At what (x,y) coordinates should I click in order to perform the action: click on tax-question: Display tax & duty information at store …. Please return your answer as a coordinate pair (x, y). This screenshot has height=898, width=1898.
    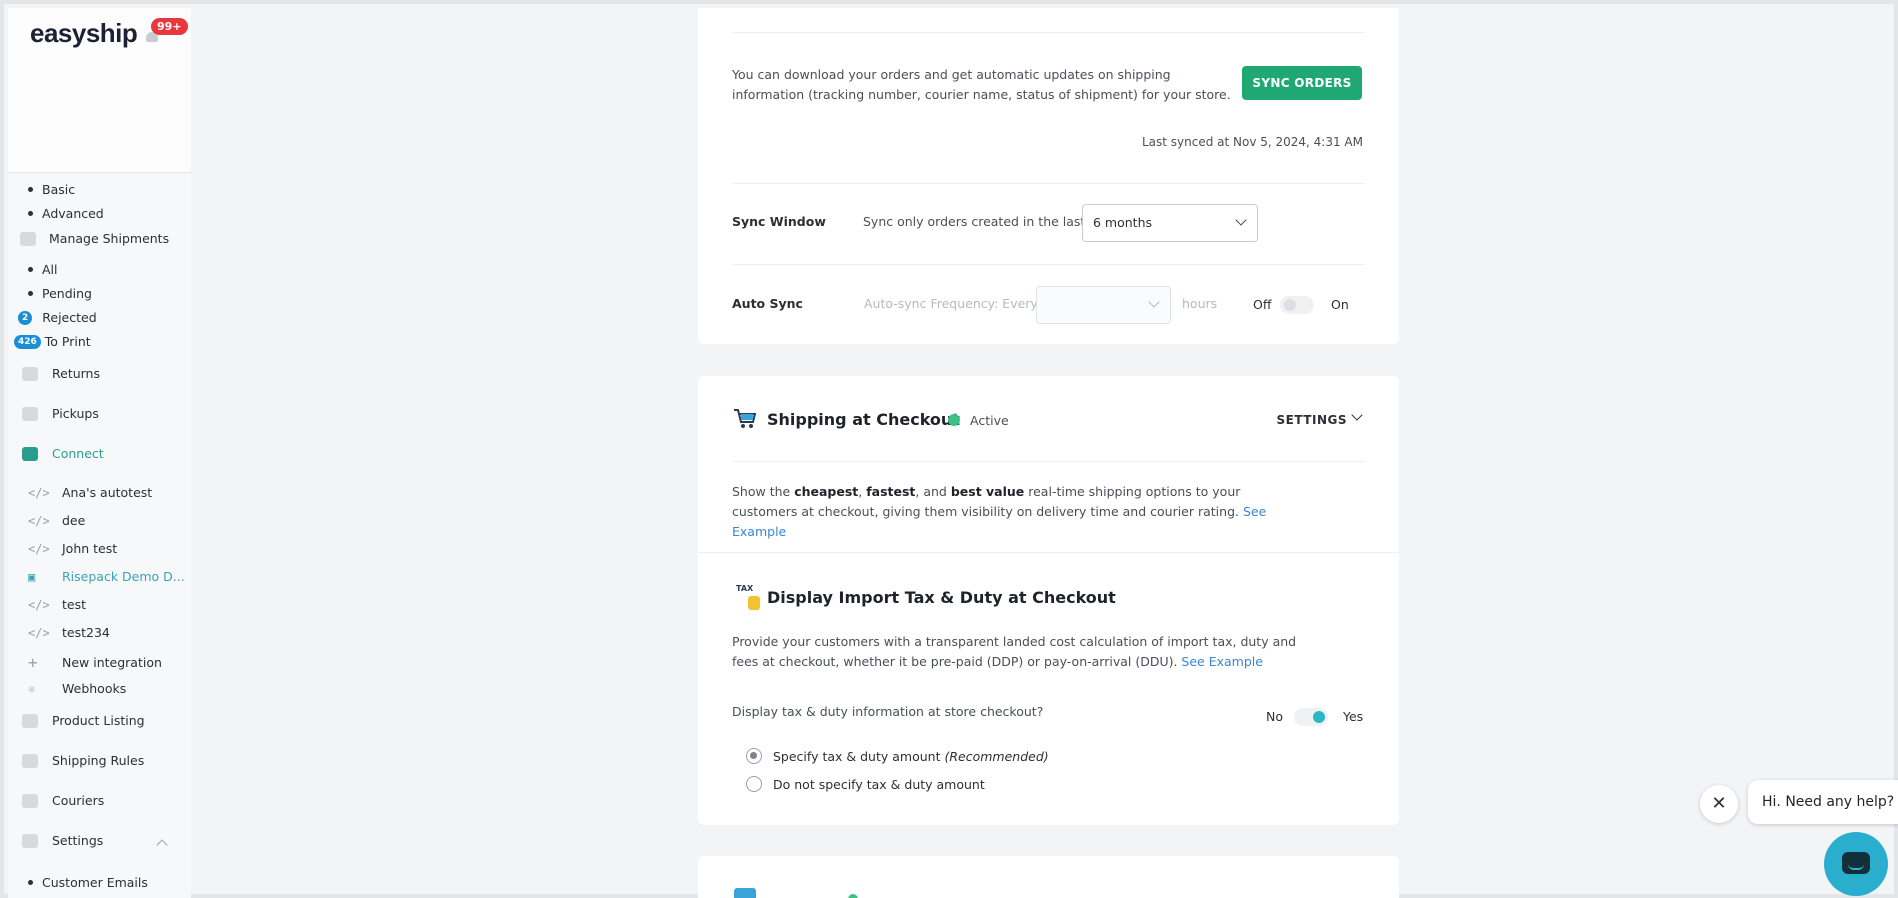
    Looking at the image, I should click on (888, 711).